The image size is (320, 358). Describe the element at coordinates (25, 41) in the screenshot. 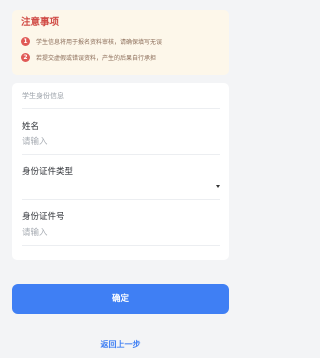

I see `notice-number-badge: 1` at that location.